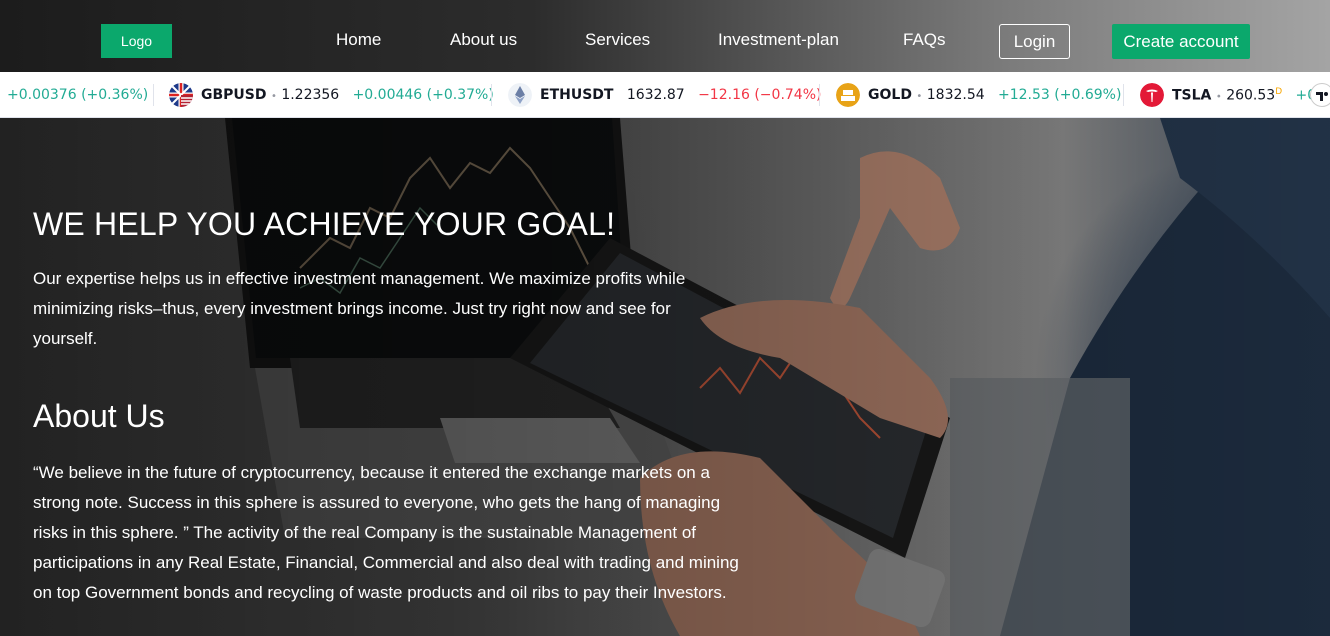  What do you see at coordinates (347, 95) in the screenshot?
I see `ticker-item-gbpusd: GBPUSD • 1.22356 +0.00446 (+0.37%)` at bounding box center [347, 95].